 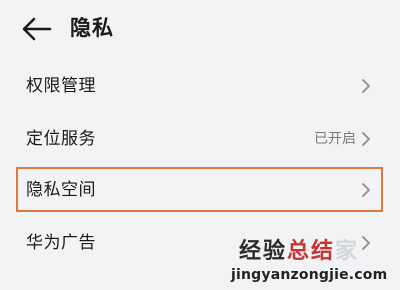 What do you see at coordinates (36, 29) in the screenshot?
I see `arrow-left-icon` at bounding box center [36, 29].